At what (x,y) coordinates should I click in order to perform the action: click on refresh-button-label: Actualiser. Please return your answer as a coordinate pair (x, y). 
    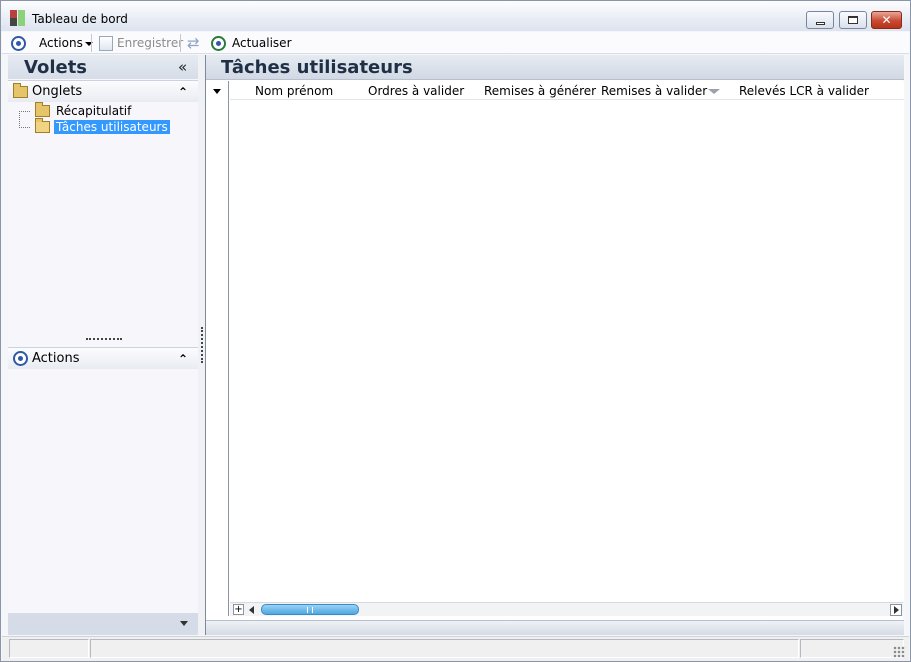
    Looking at the image, I should click on (262, 43).